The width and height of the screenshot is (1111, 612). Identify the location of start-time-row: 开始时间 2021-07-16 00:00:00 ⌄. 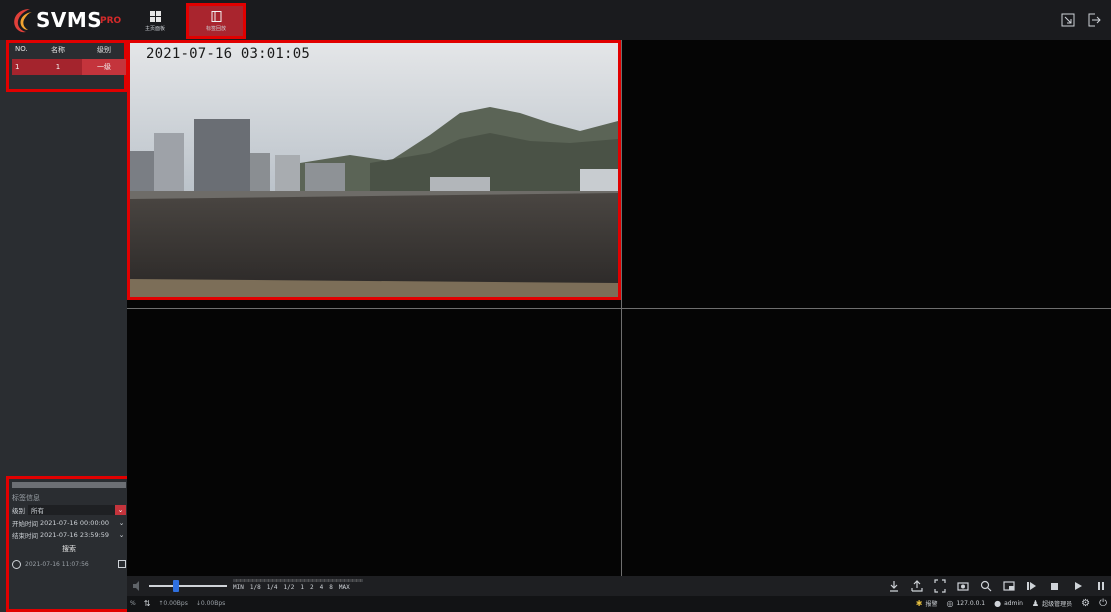
(69, 523).